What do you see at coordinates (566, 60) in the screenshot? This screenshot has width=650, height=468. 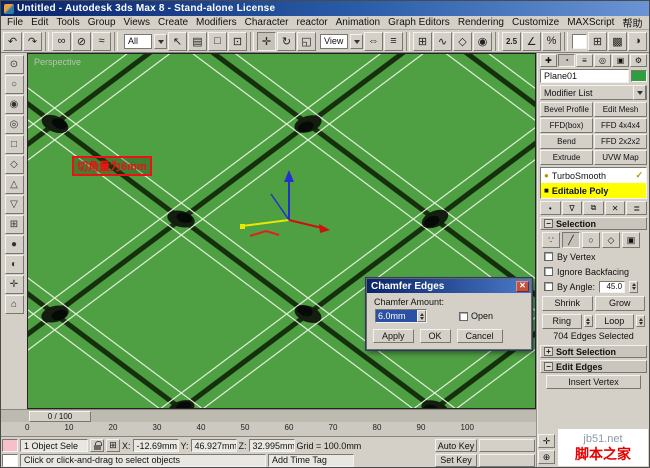 I see `modify-tab-icon: ◔` at bounding box center [566, 60].